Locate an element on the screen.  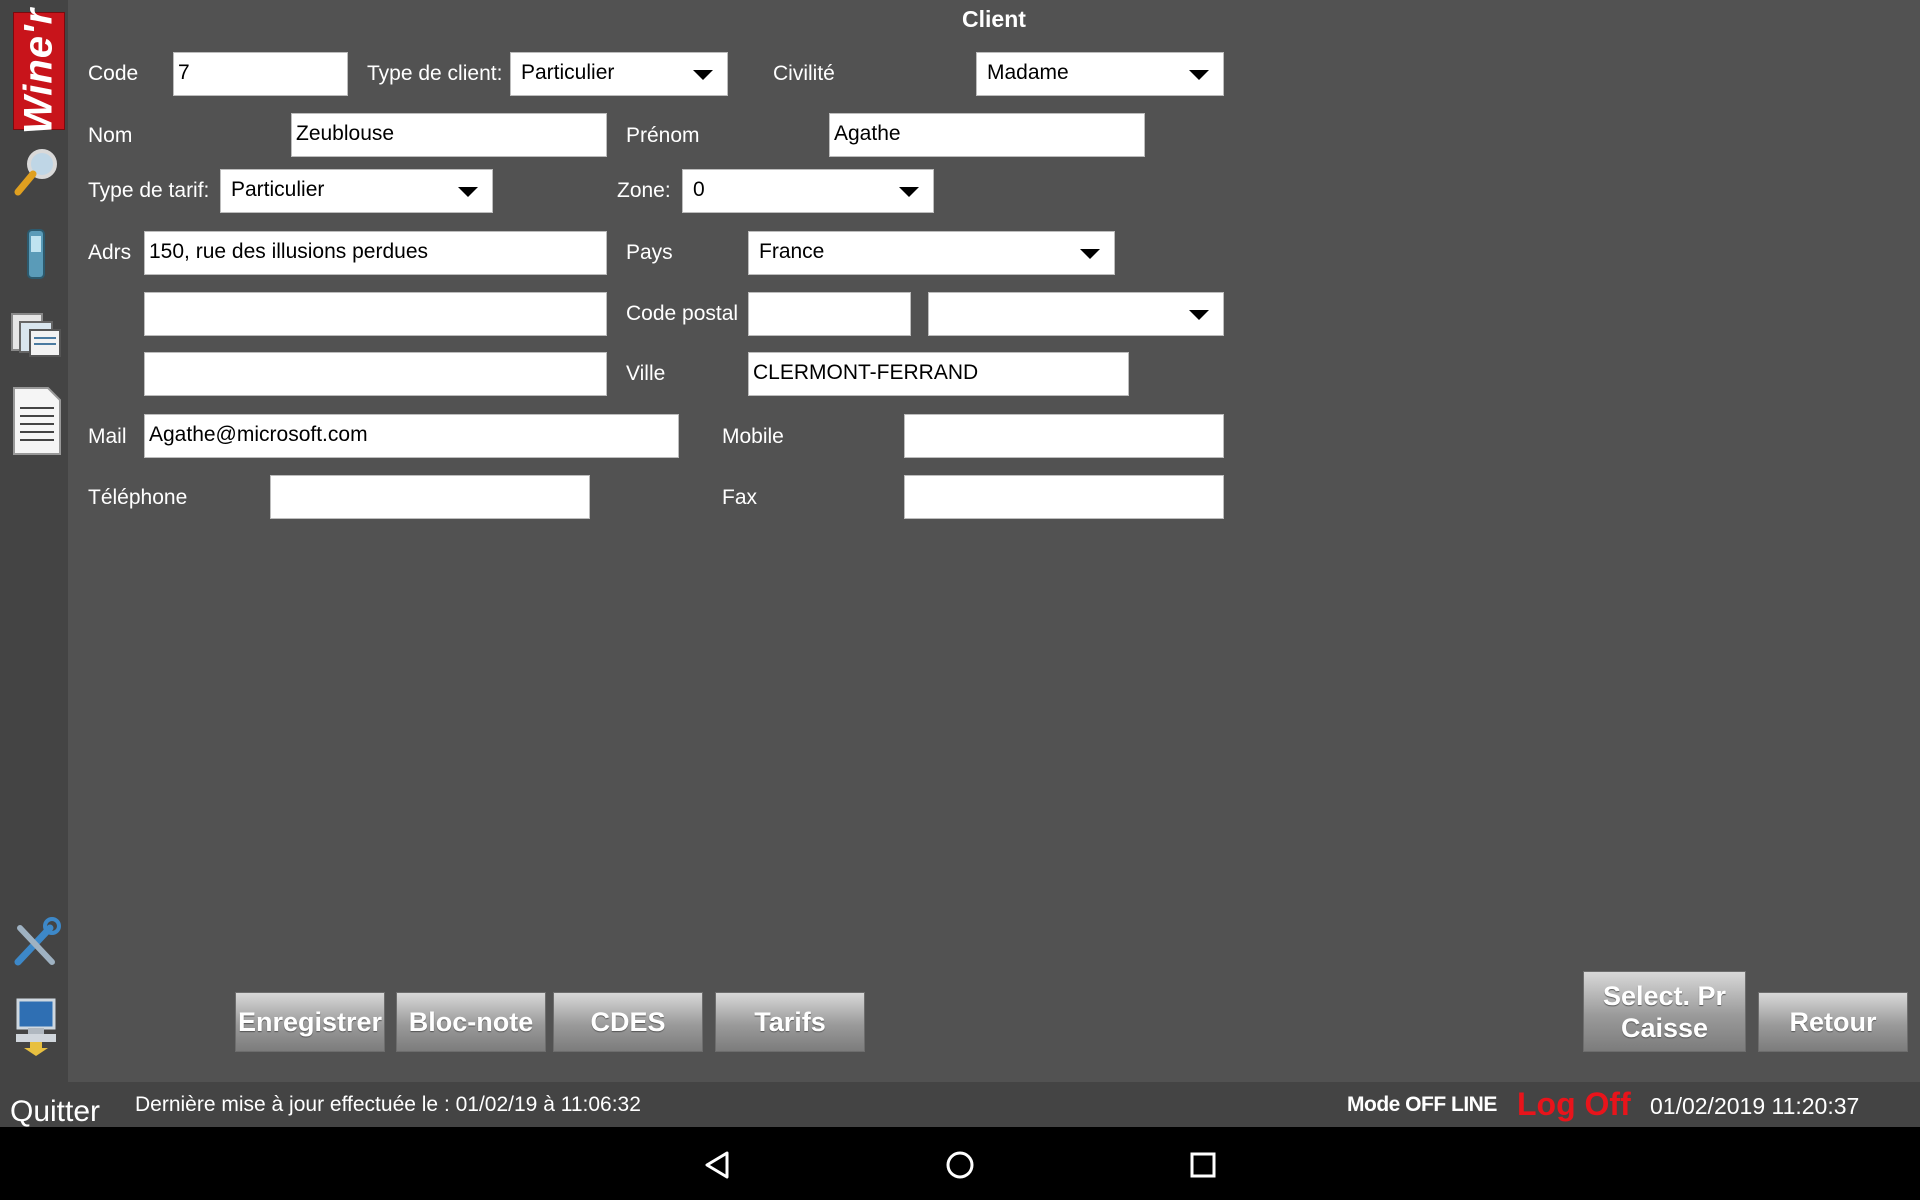
tarifs-button: Tarifs is located at coordinates (790, 1022).